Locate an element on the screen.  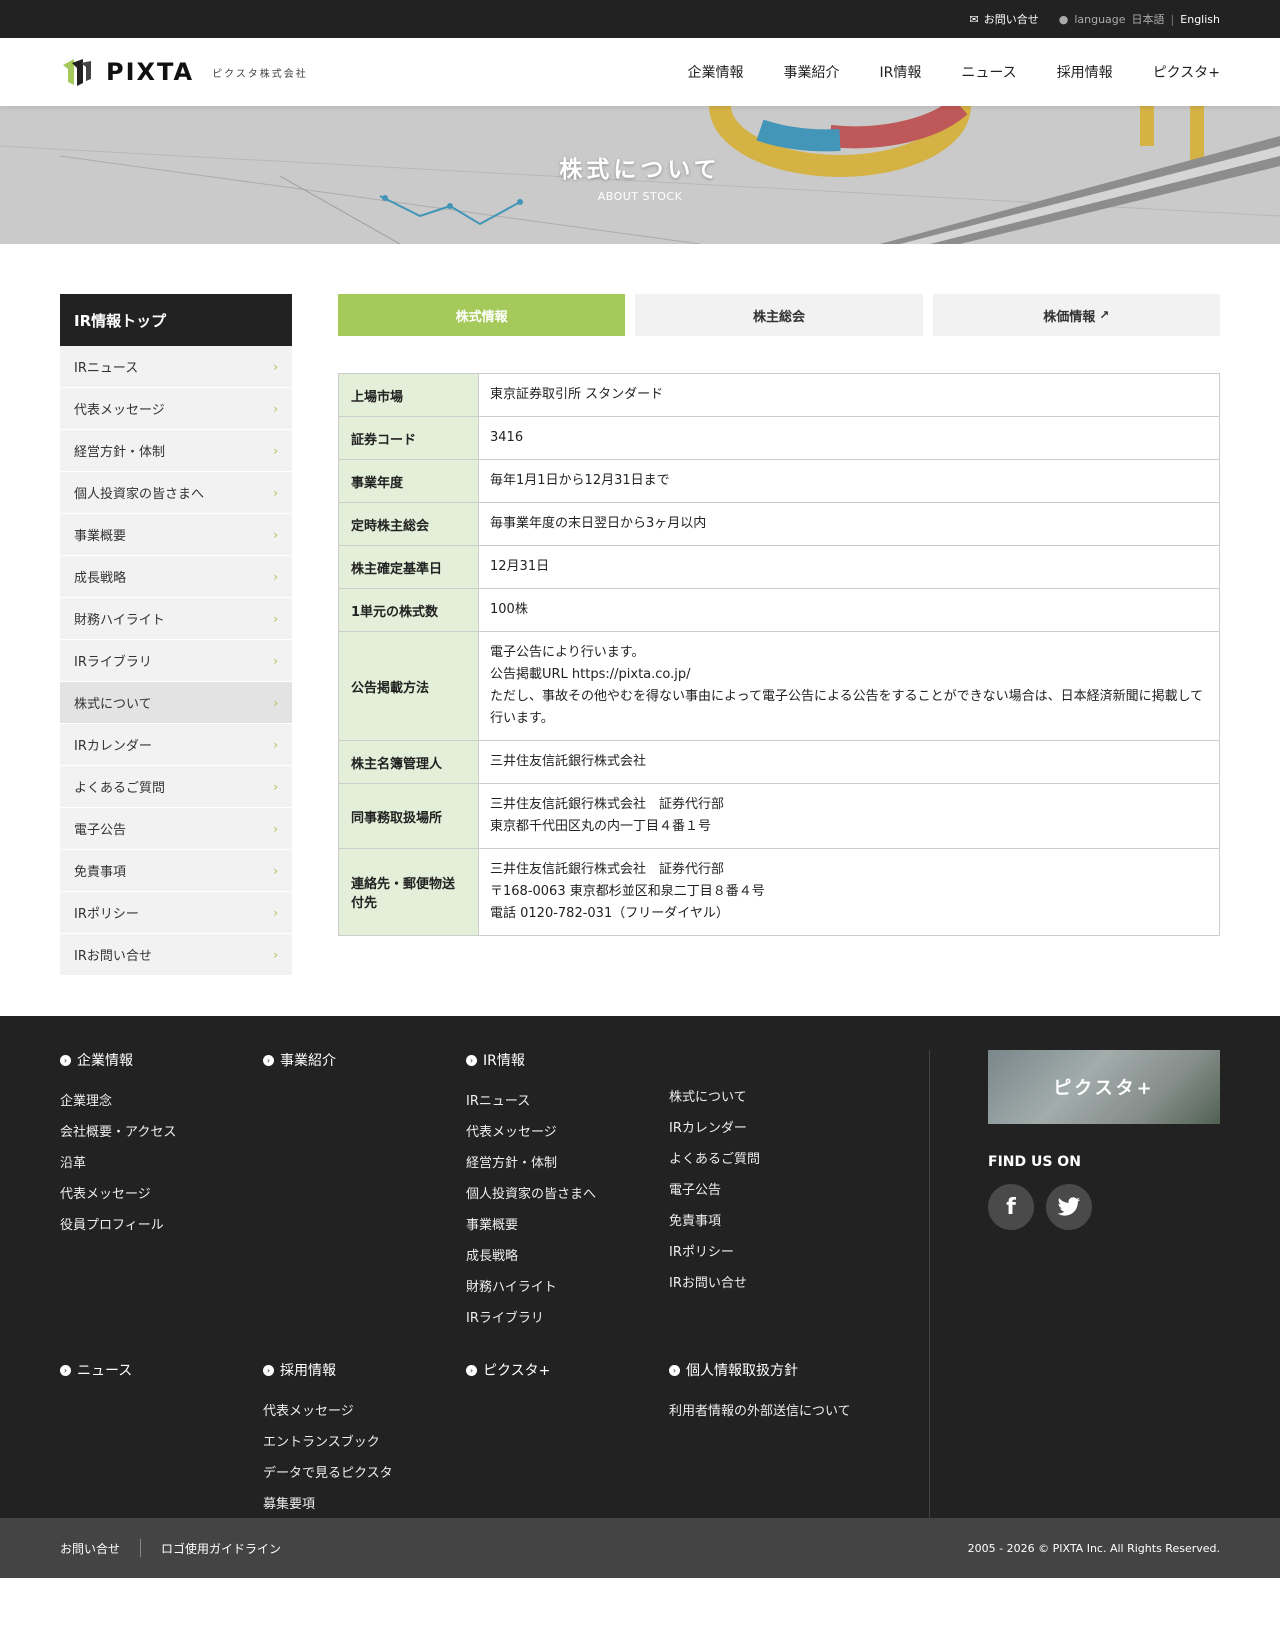
sidebar-title: IR情報トップ is located at coordinates (176, 320).